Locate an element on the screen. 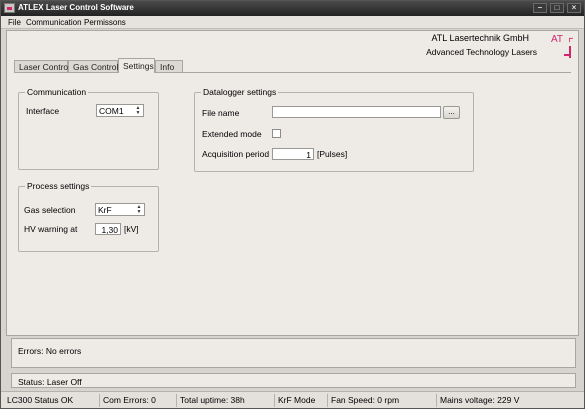 The image size is (585, 409). process-settings-title: Process settings is located at coordinates (58, 186).